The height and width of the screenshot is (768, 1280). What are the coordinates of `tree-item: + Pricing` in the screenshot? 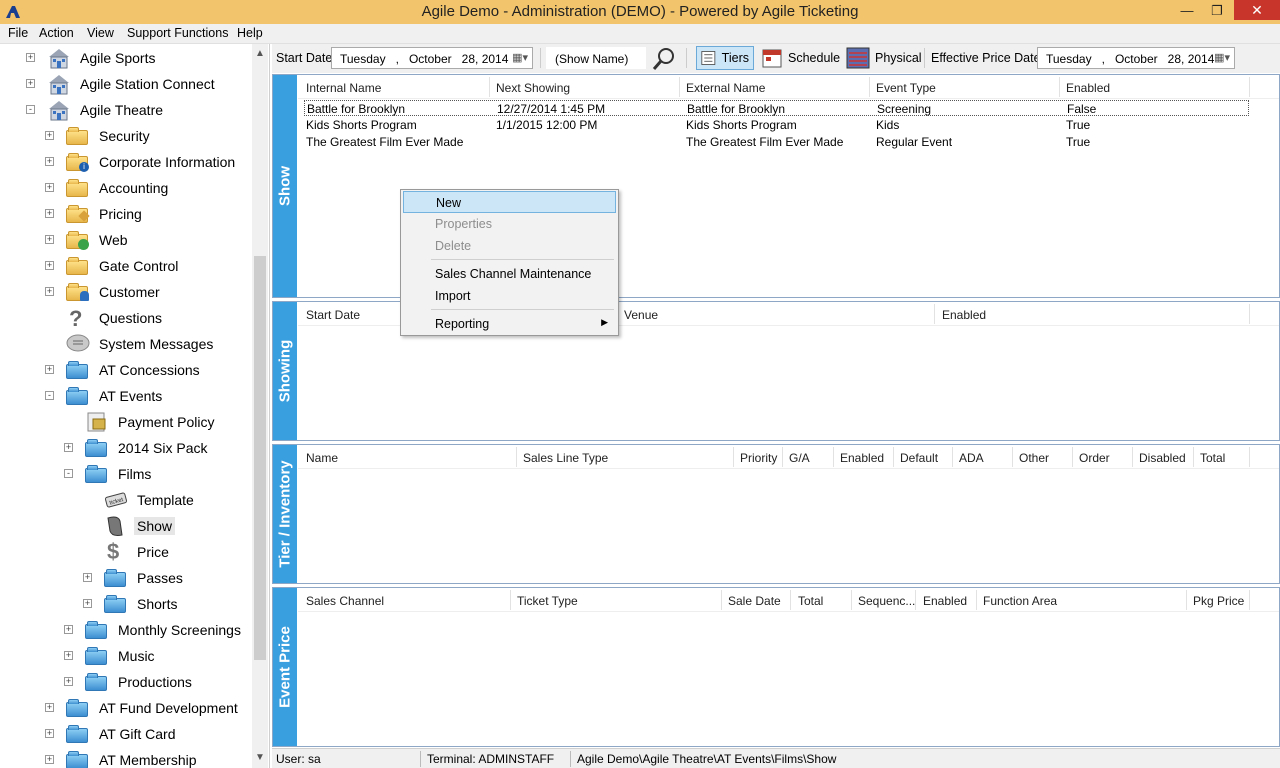 It's located at (95, 214).